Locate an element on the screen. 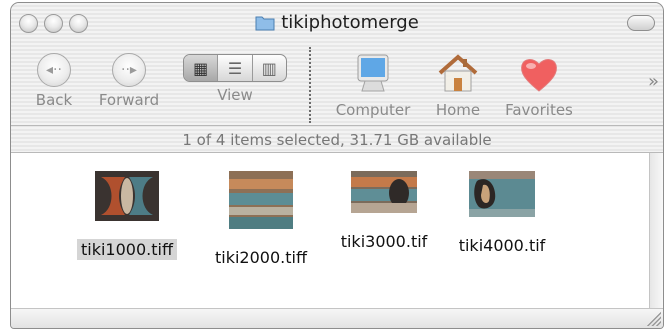  file-item: tiki3000.tif is located at coordinates (384, 211).